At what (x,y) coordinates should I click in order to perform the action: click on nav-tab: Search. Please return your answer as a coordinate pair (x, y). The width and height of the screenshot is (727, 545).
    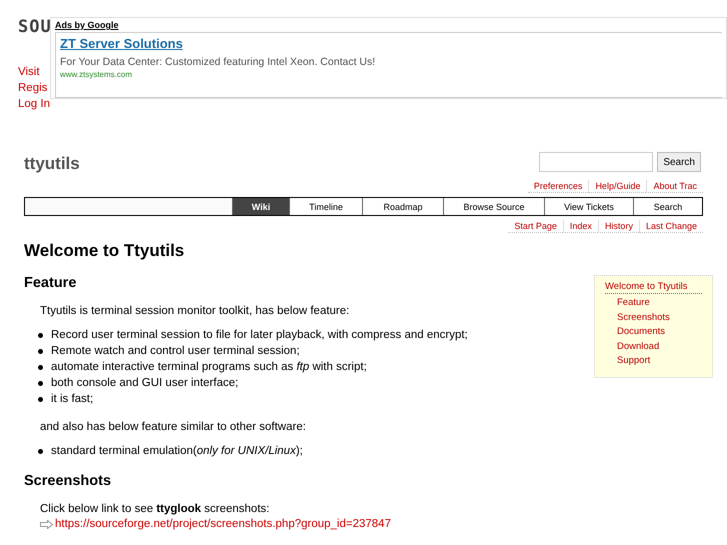
    Looking at the image, I should click on (667, 206).